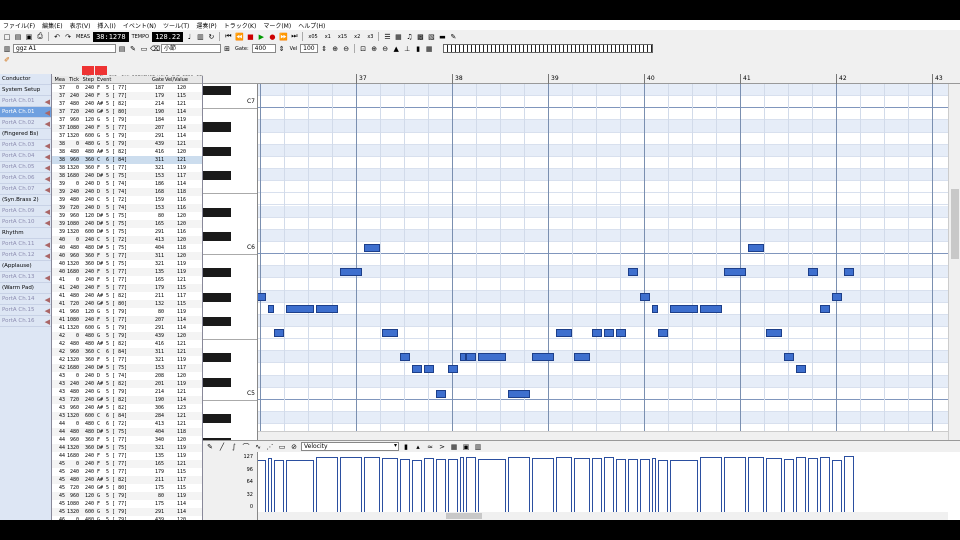 The height and width of the screenshot is (540, 960). Describe the element at coordinates (52, 25) in the screenshot. I see `menu-item: 編集(E)` at that location.